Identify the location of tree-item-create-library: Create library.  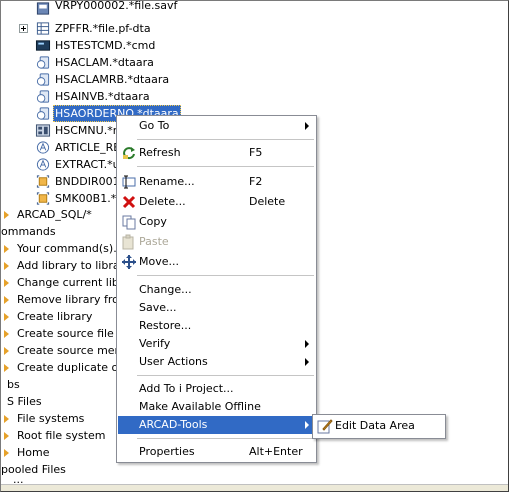
(47, 316).